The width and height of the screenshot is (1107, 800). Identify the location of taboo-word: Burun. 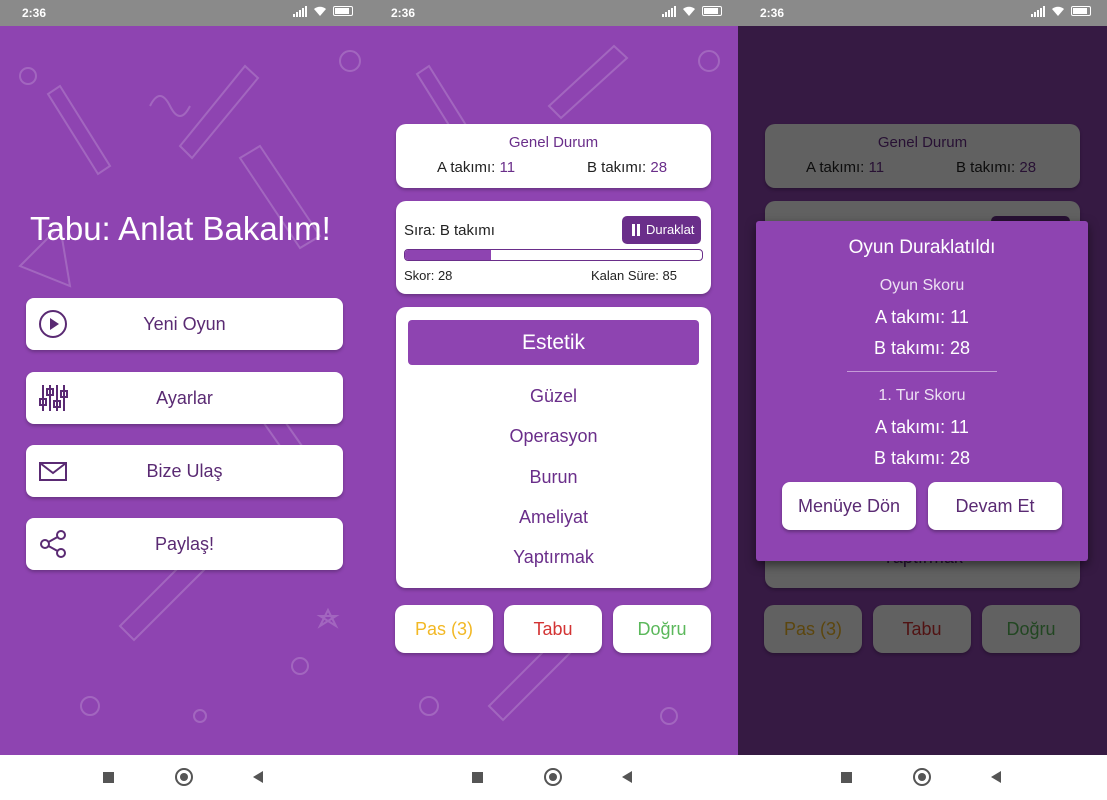
(553, 477).